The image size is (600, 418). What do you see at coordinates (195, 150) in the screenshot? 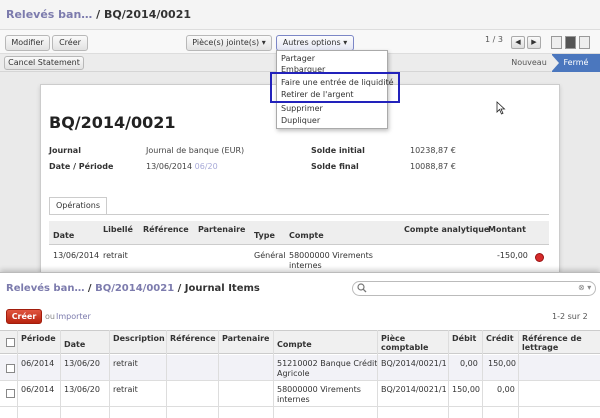
I see `journal-value: Journal de banque (EUR)` at bounding box center [195, 150].